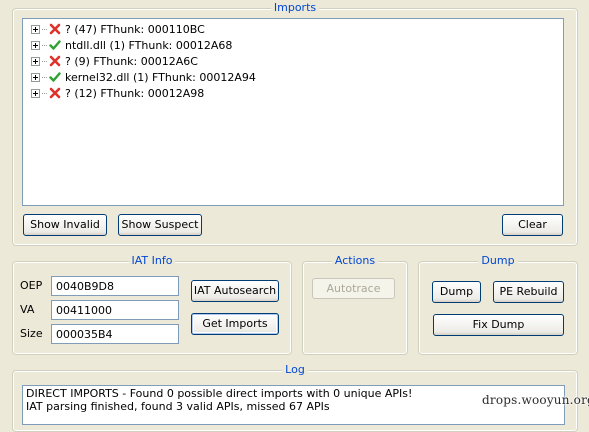 The height and width of the screenshot is (432, 589). What do you see at coordinates (235, 324) in the screenshot?
I see `get-imports-button: Get Imports` at bounding box center [235, 324].